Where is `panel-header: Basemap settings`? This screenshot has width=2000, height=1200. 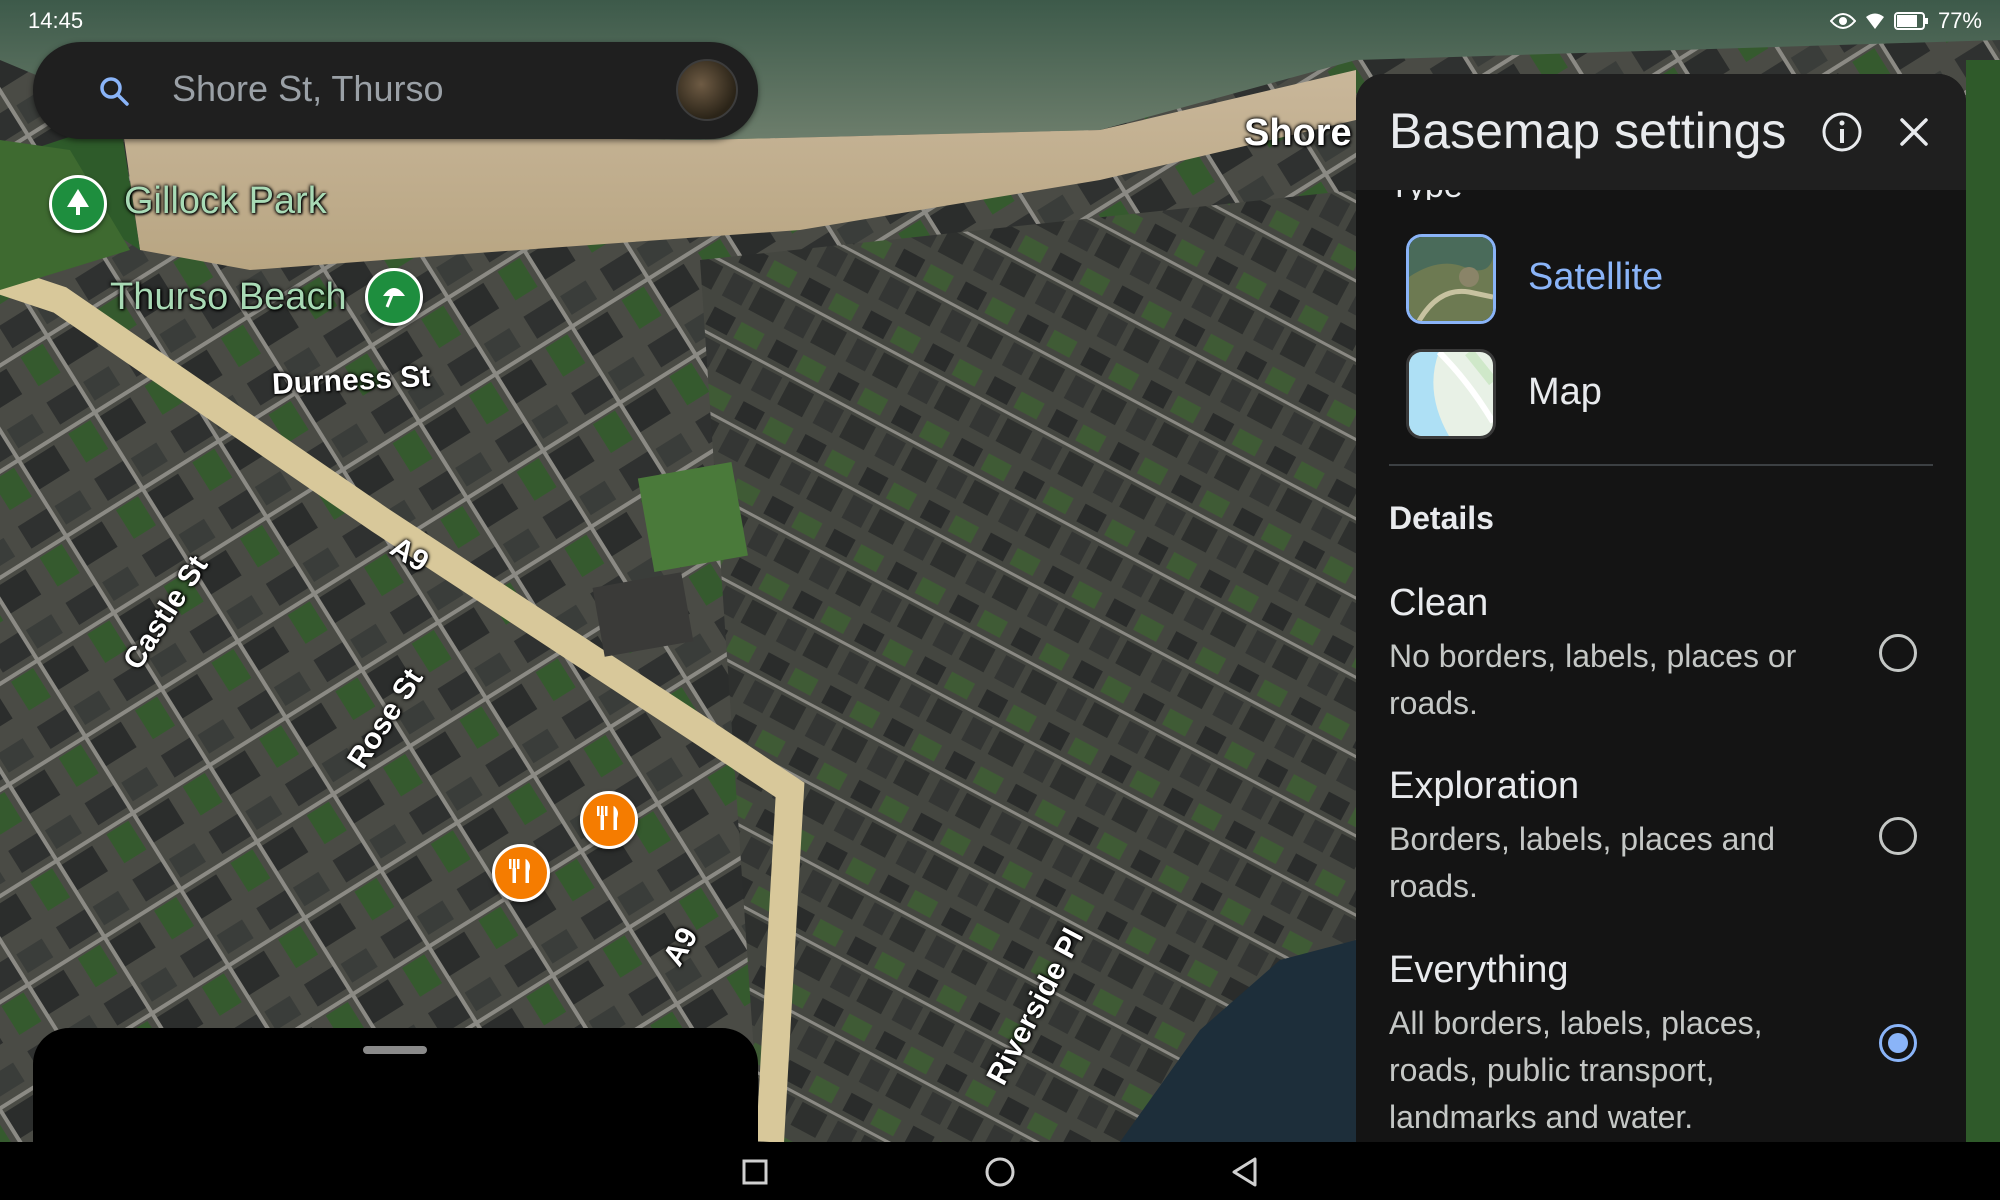
panel-header: Basemap settings is located at coordinates (1661, 132).